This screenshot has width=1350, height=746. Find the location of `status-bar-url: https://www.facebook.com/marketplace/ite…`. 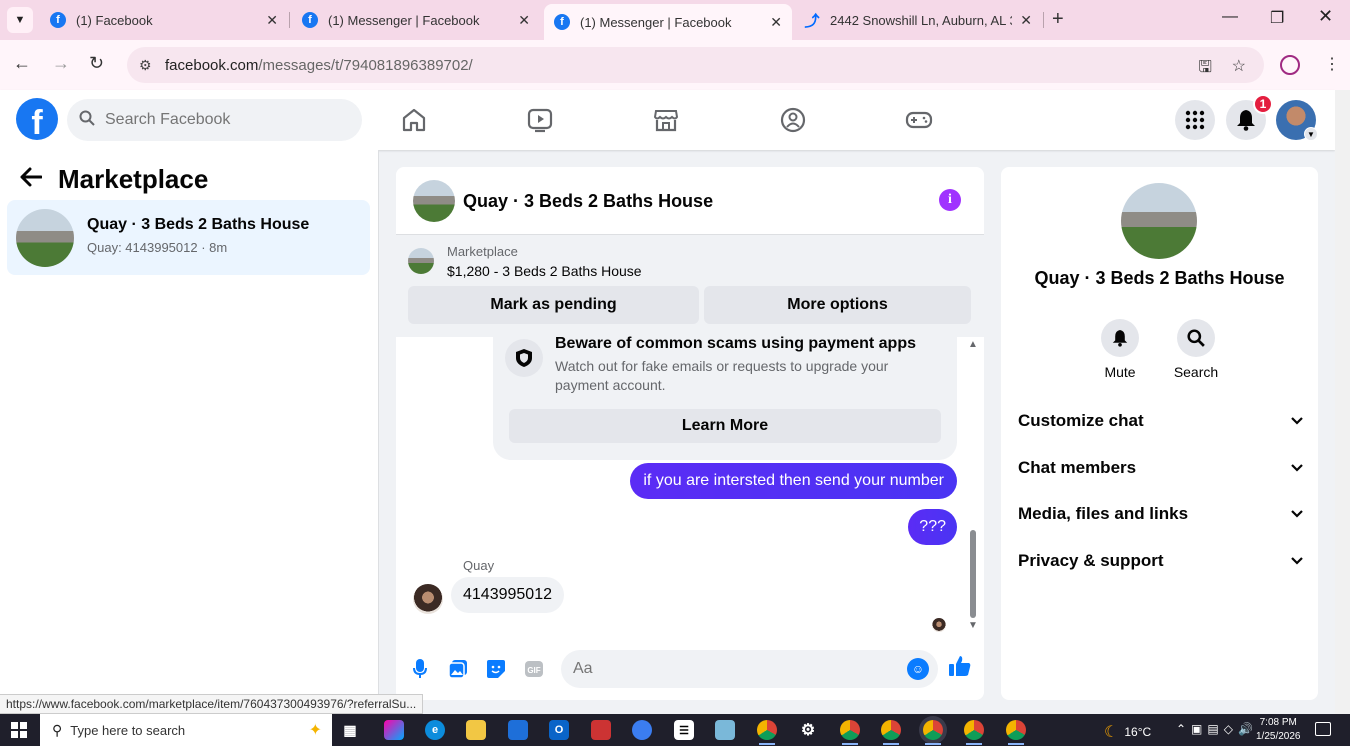

status-bar-url: https://www.facebook.com/marketplace/ite… is located at coordinates (212, 704).